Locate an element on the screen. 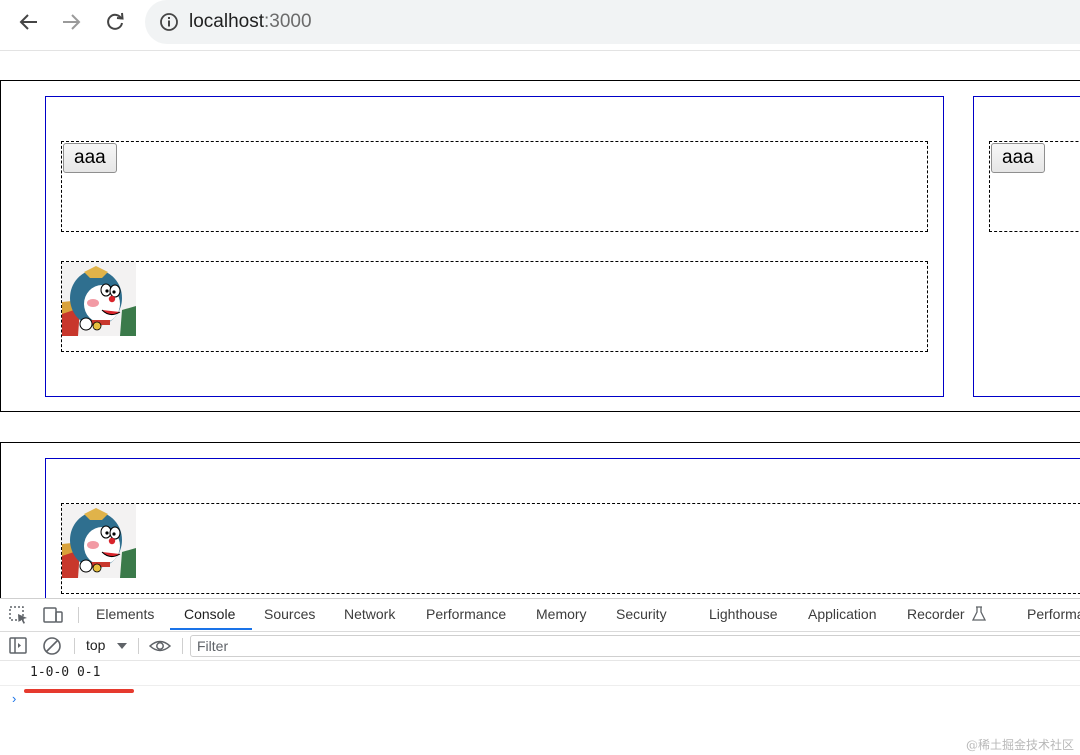 The height and width of the screenshot is (755, 1080). tab-sources: Sources is located at coordinates (289, 614).